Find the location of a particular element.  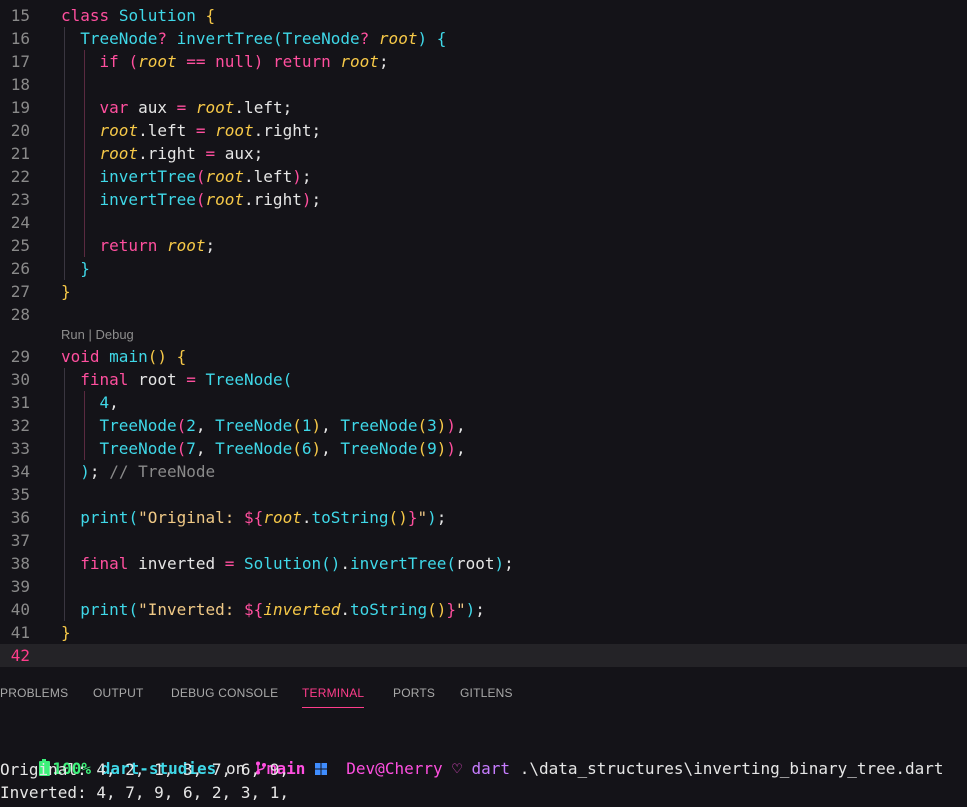

code-token: .left; is located at coordinates (263, 107).